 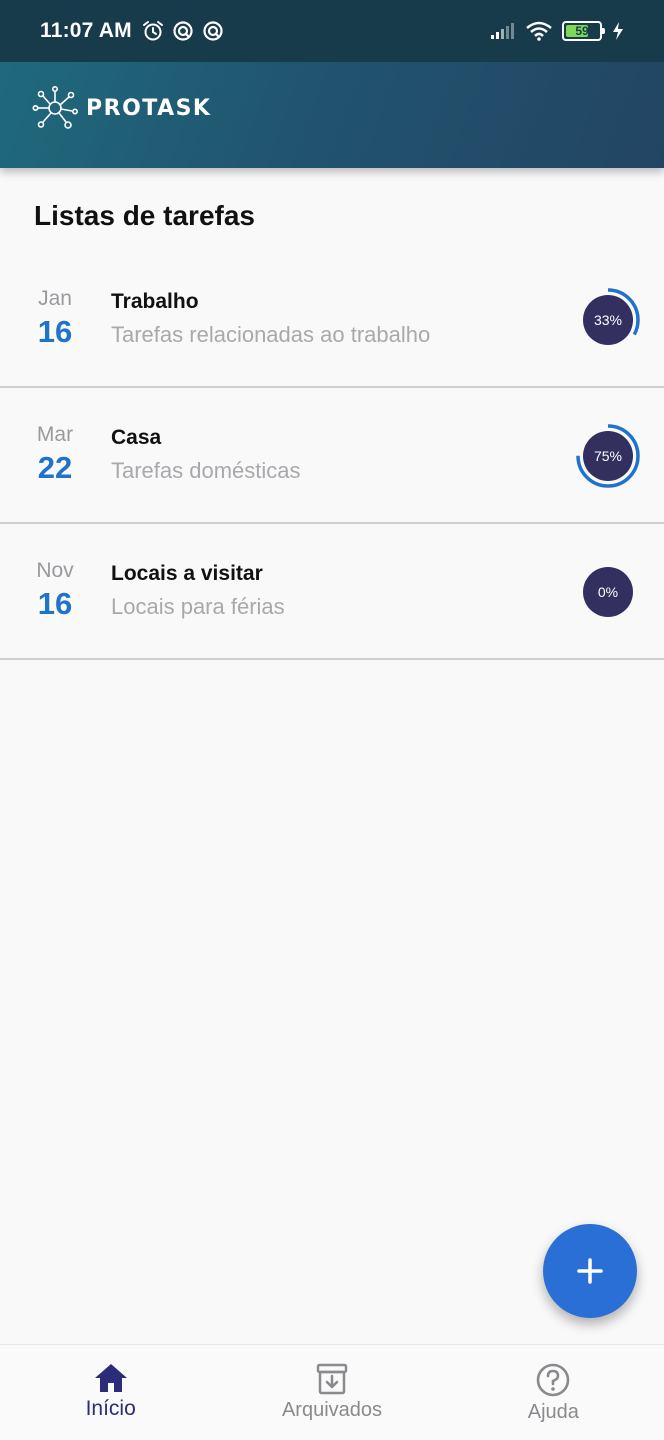 I want to click on nav-item-ajuda: Ajuda, so click(x=553, y=1392).